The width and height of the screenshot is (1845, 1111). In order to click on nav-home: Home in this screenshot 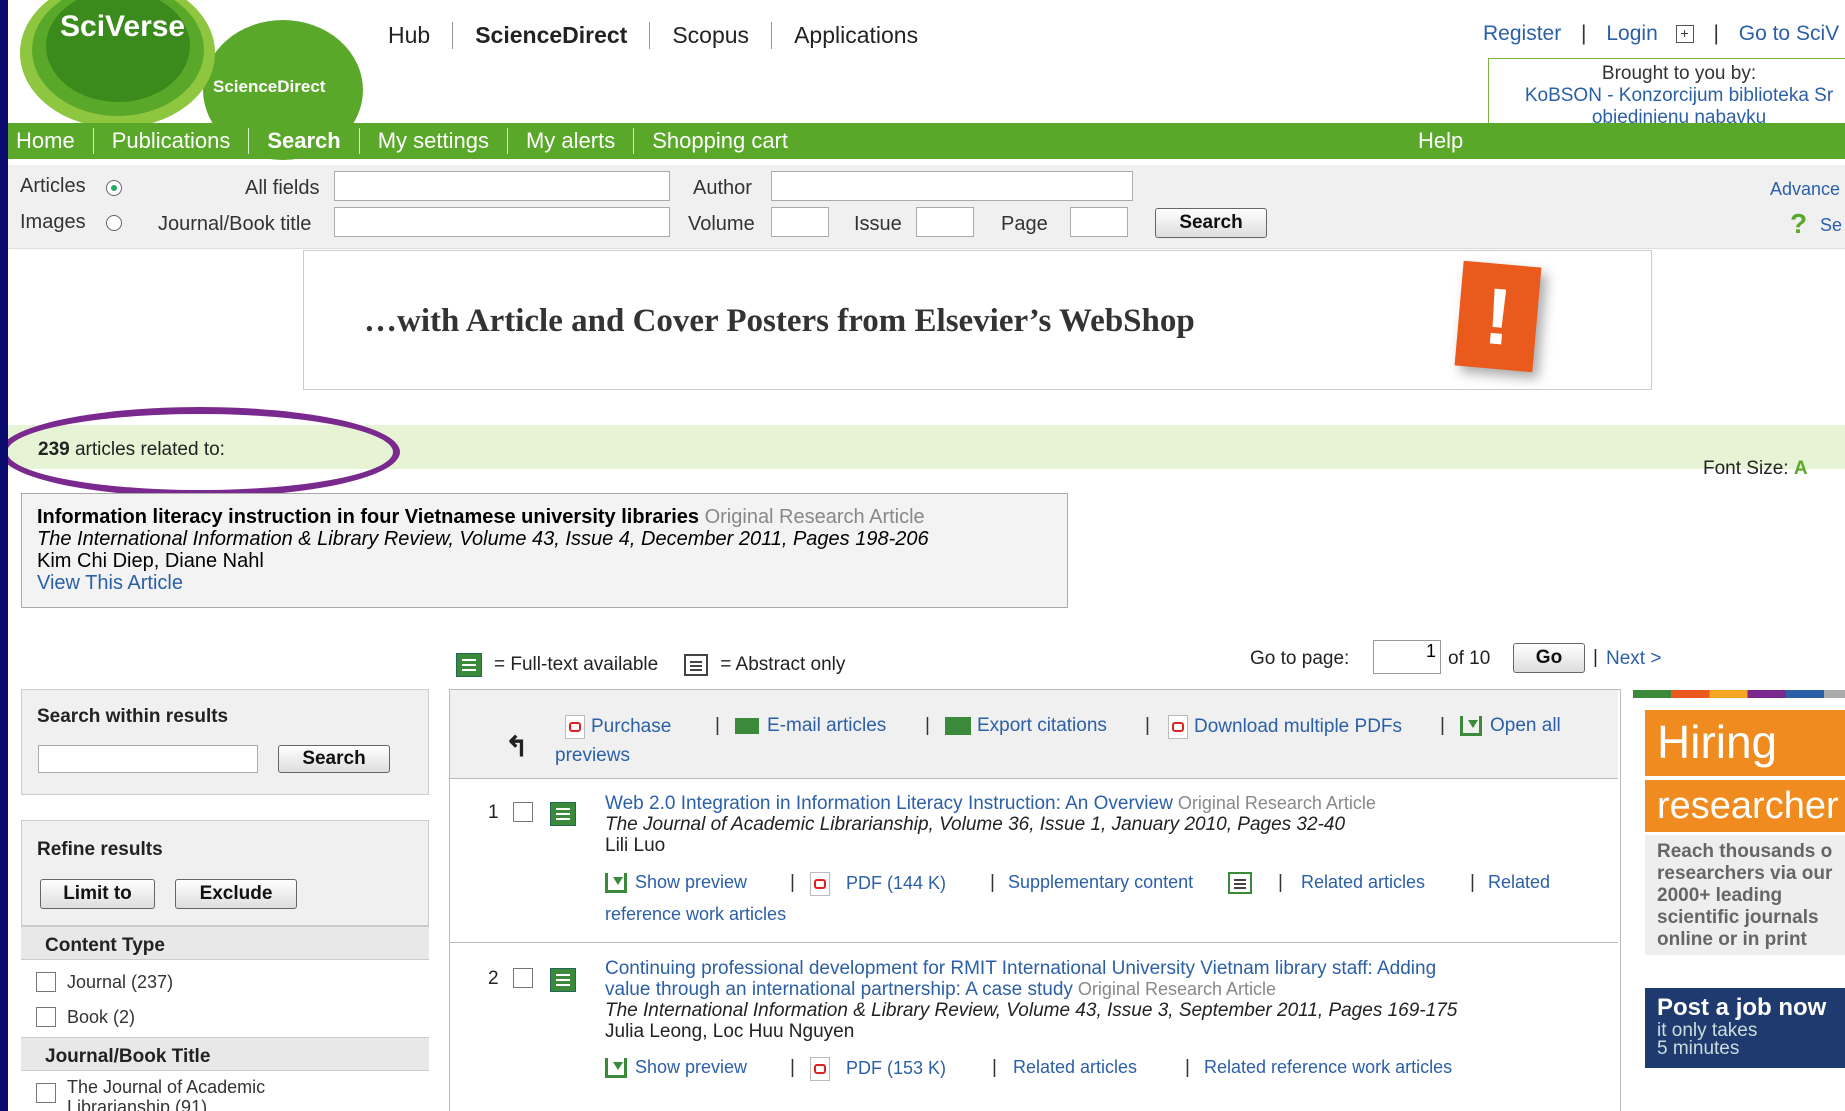, I will do `click(55, 141)`.